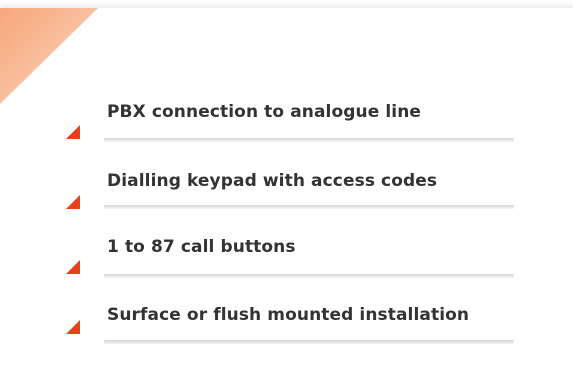 This screenshot has height=380, width=573. I want to click on feature-label: Surface or flush mounted installation, so click(288, 315).